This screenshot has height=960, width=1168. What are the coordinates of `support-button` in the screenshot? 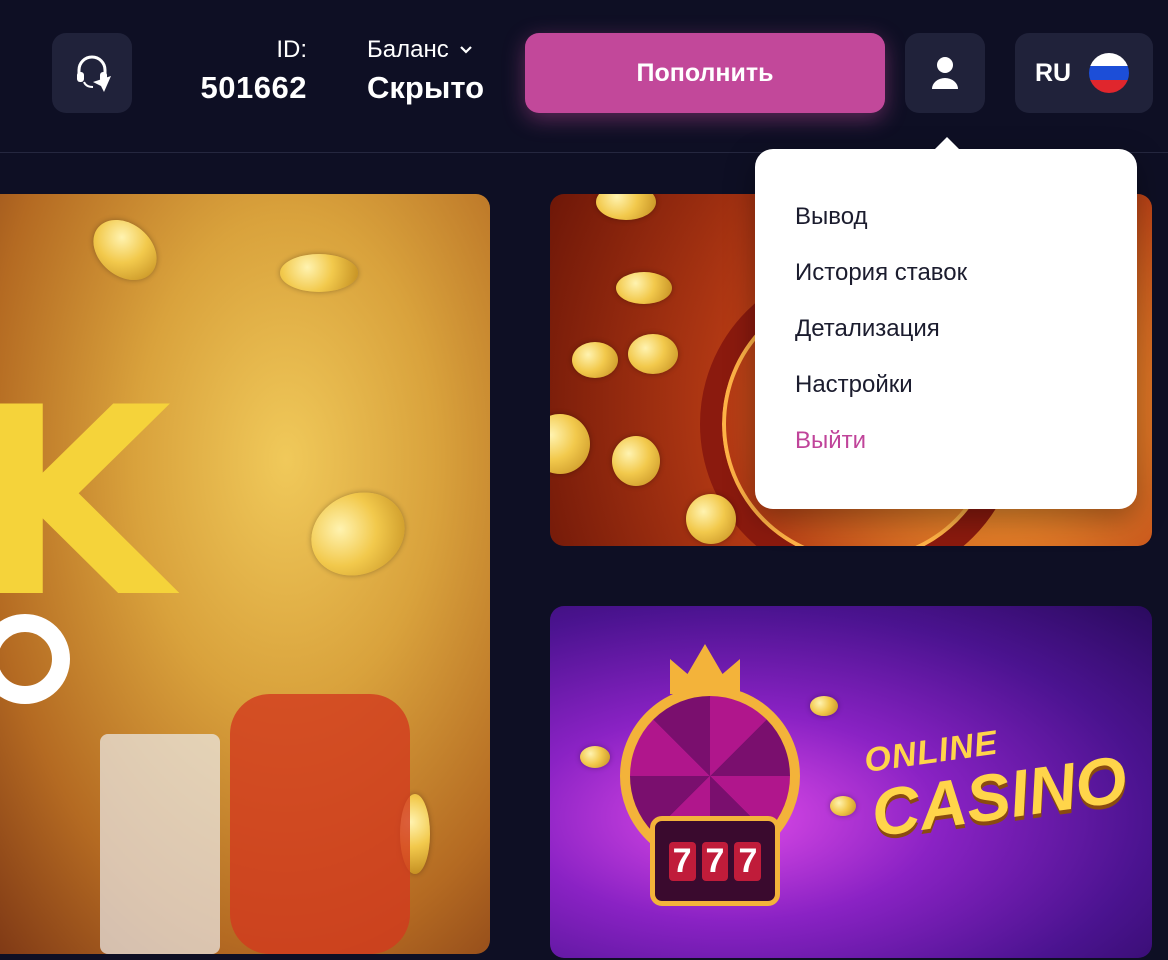 It's located at (92, 73).